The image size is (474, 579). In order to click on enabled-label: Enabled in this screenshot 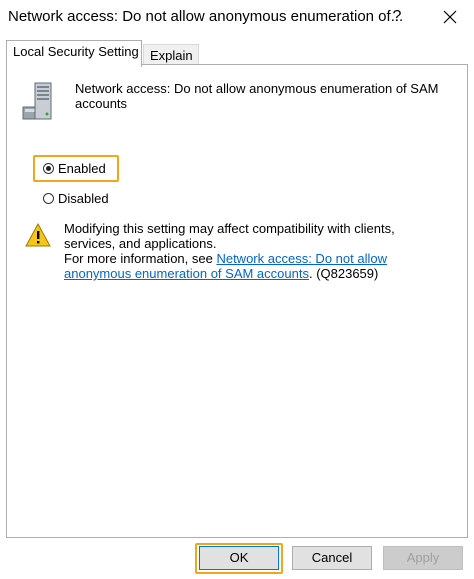, I will do `click(82, 168)`.